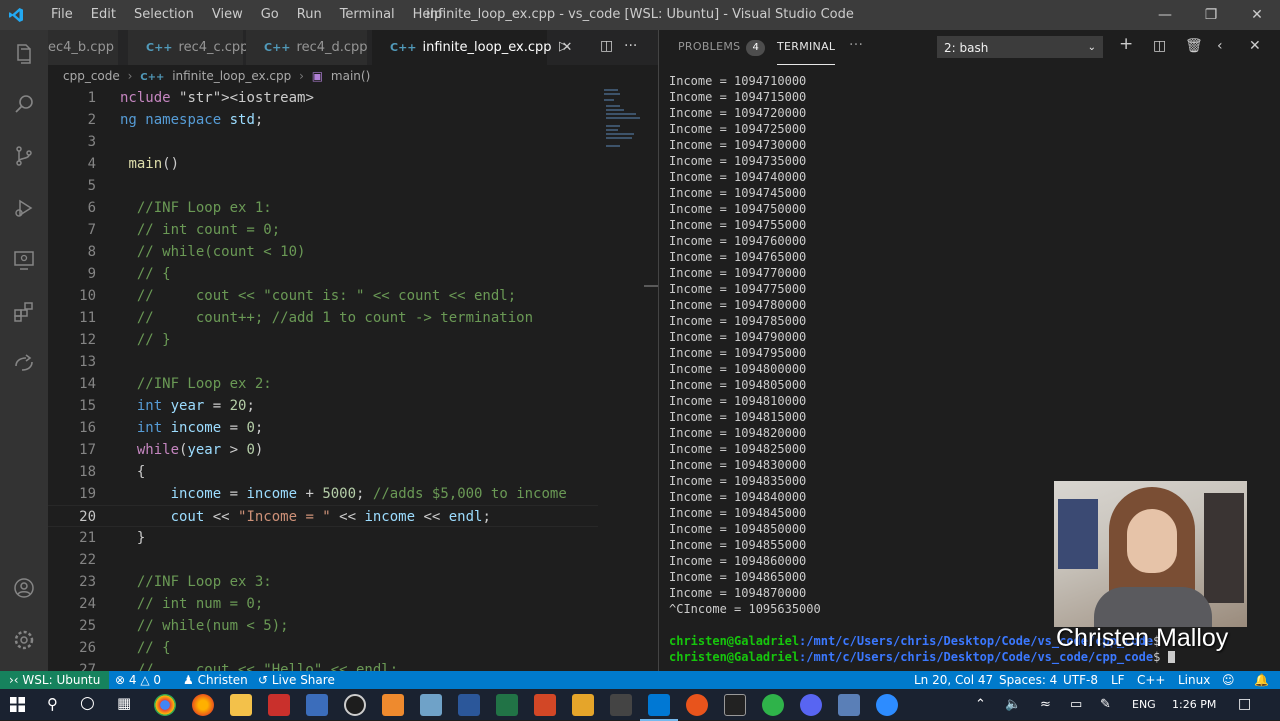 Image resolution: width=1280 pixels, height=721 pixels. I want to click on battery-icon: ▭, so click(1076, 704).